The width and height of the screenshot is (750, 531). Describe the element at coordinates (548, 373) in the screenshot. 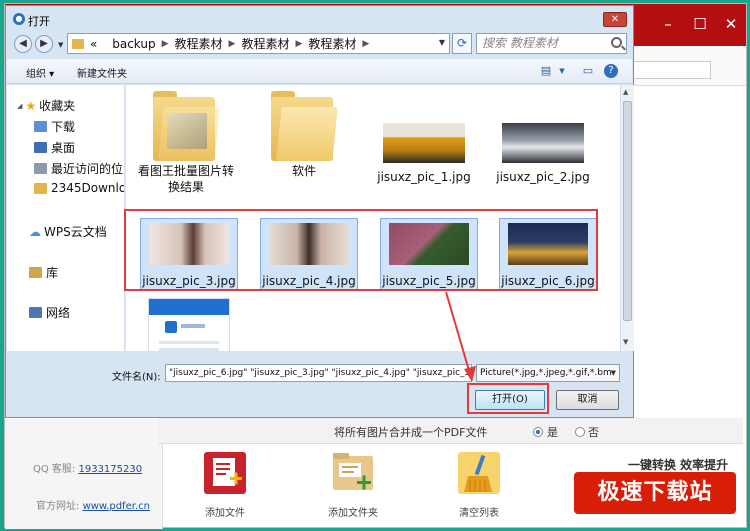

I see `file-type-select: Picture(*.jpg,*.jpeg,*.gif,*.bm ▼` at that location.